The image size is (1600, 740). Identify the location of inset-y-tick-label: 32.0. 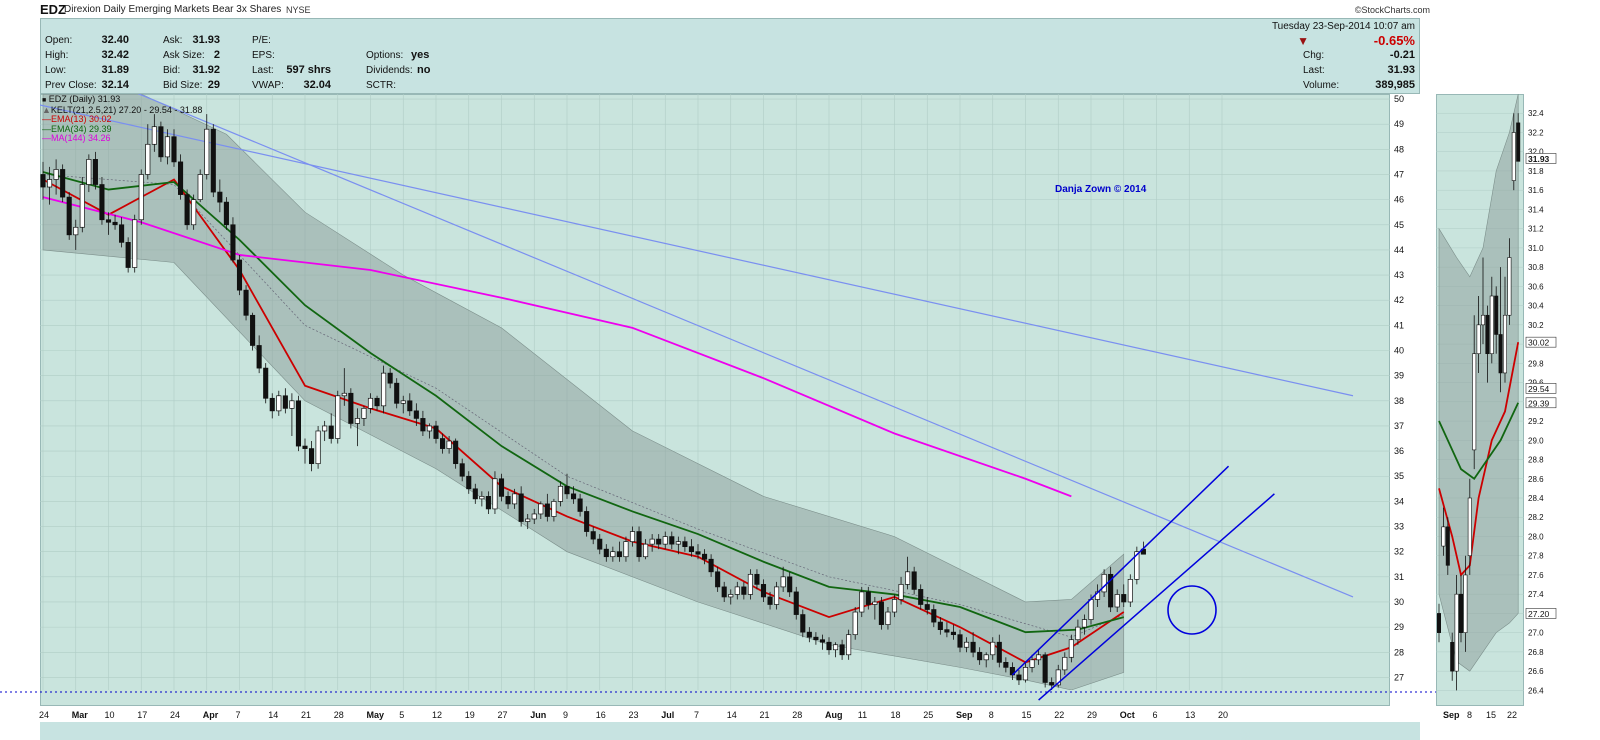
(1536, 152).